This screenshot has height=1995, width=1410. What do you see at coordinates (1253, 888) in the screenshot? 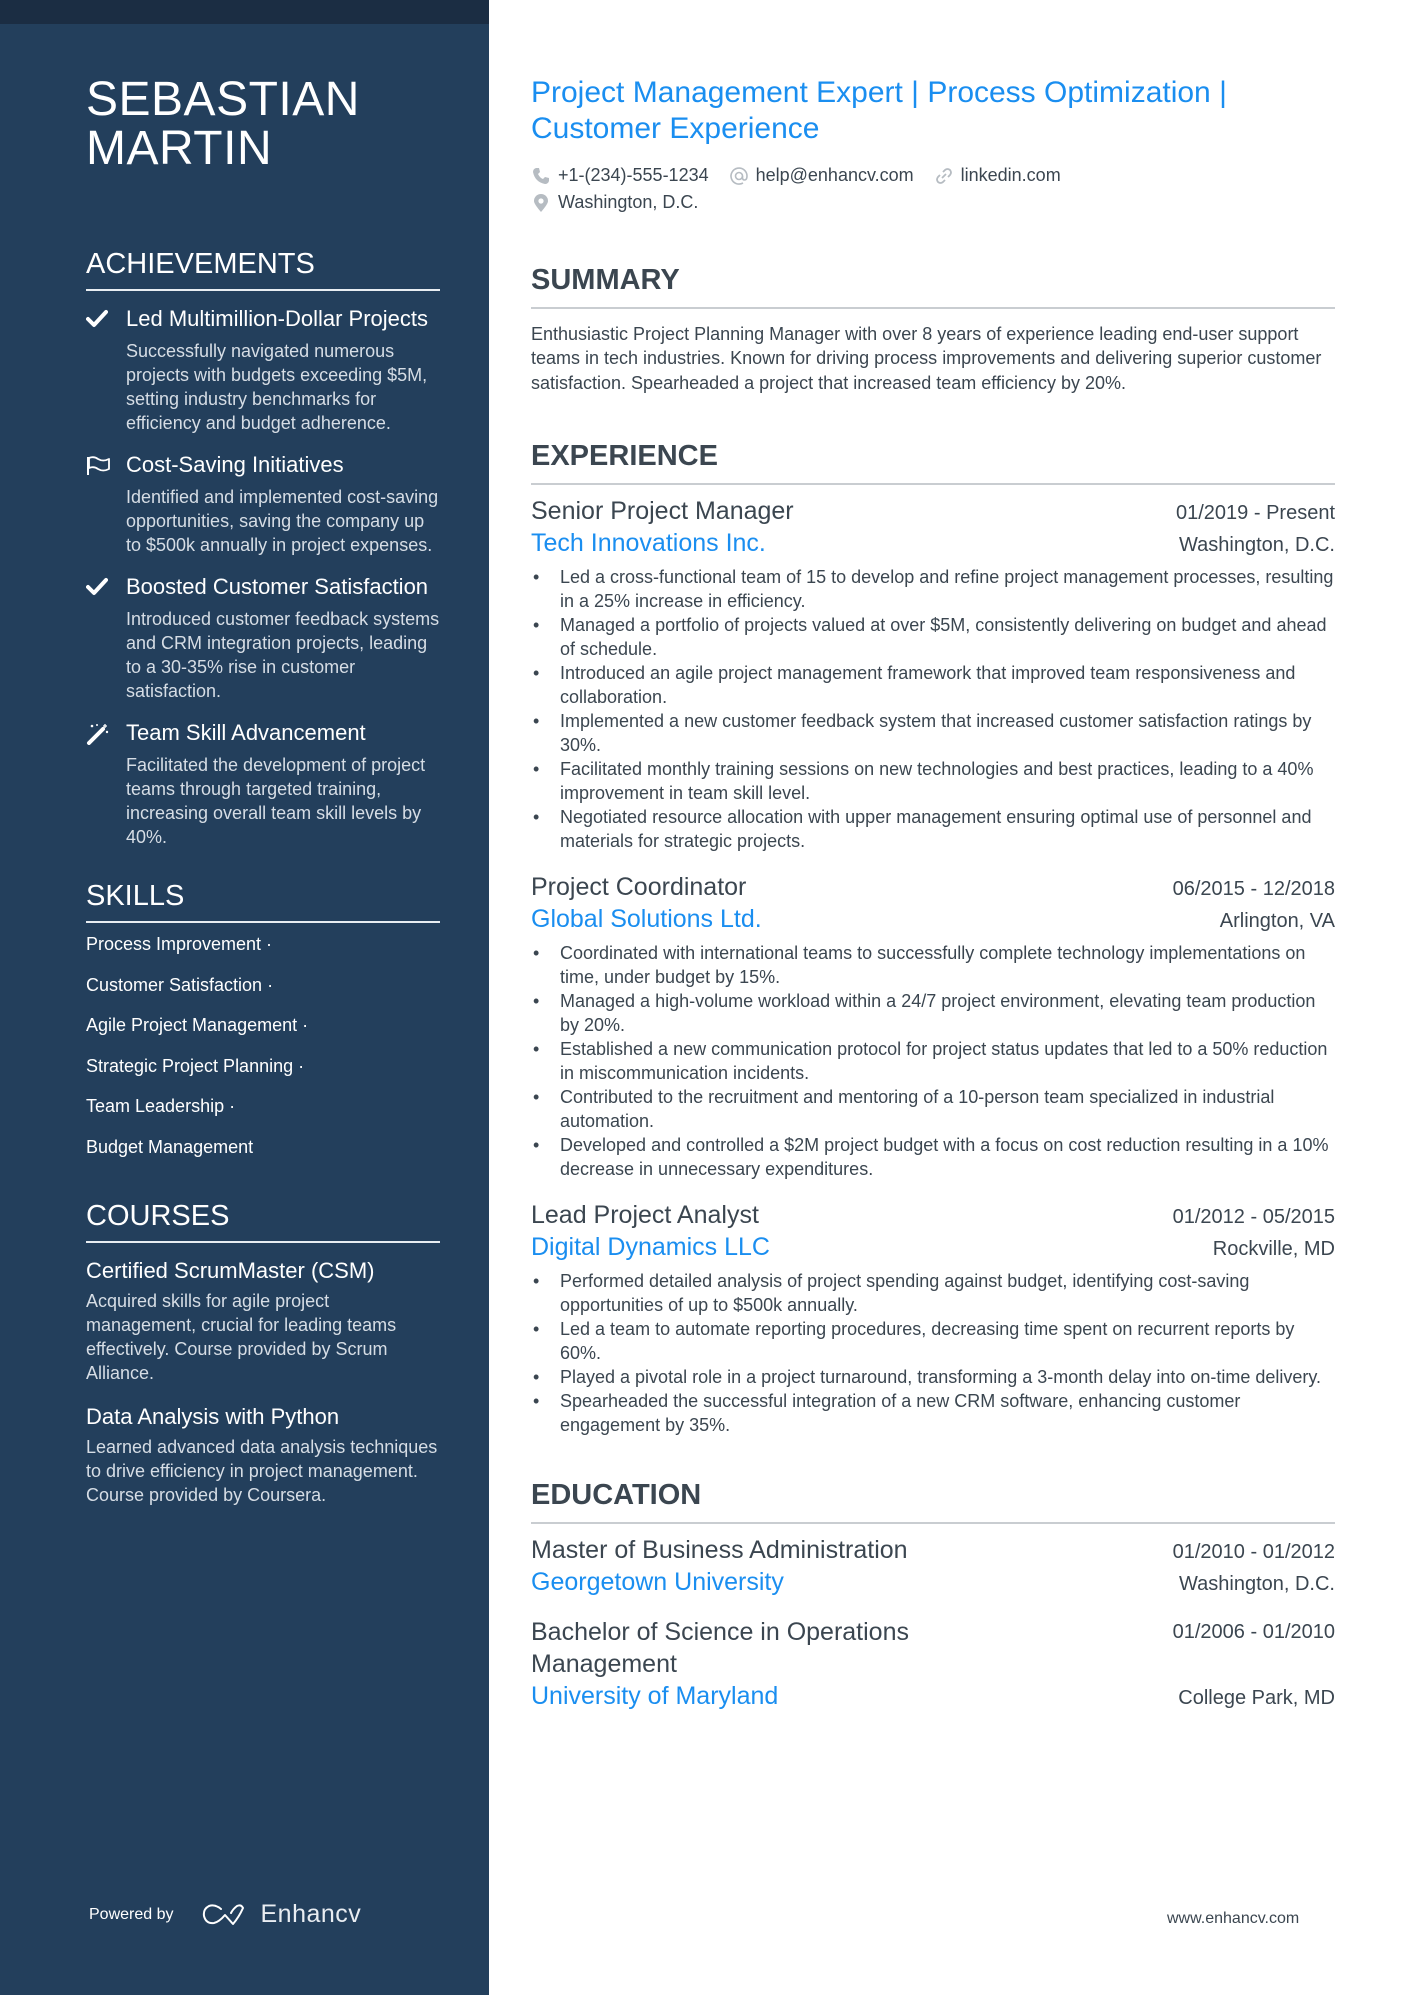
I see `job-dates: 06/2015 - 12/2018` at bounding box center [1253, 888].